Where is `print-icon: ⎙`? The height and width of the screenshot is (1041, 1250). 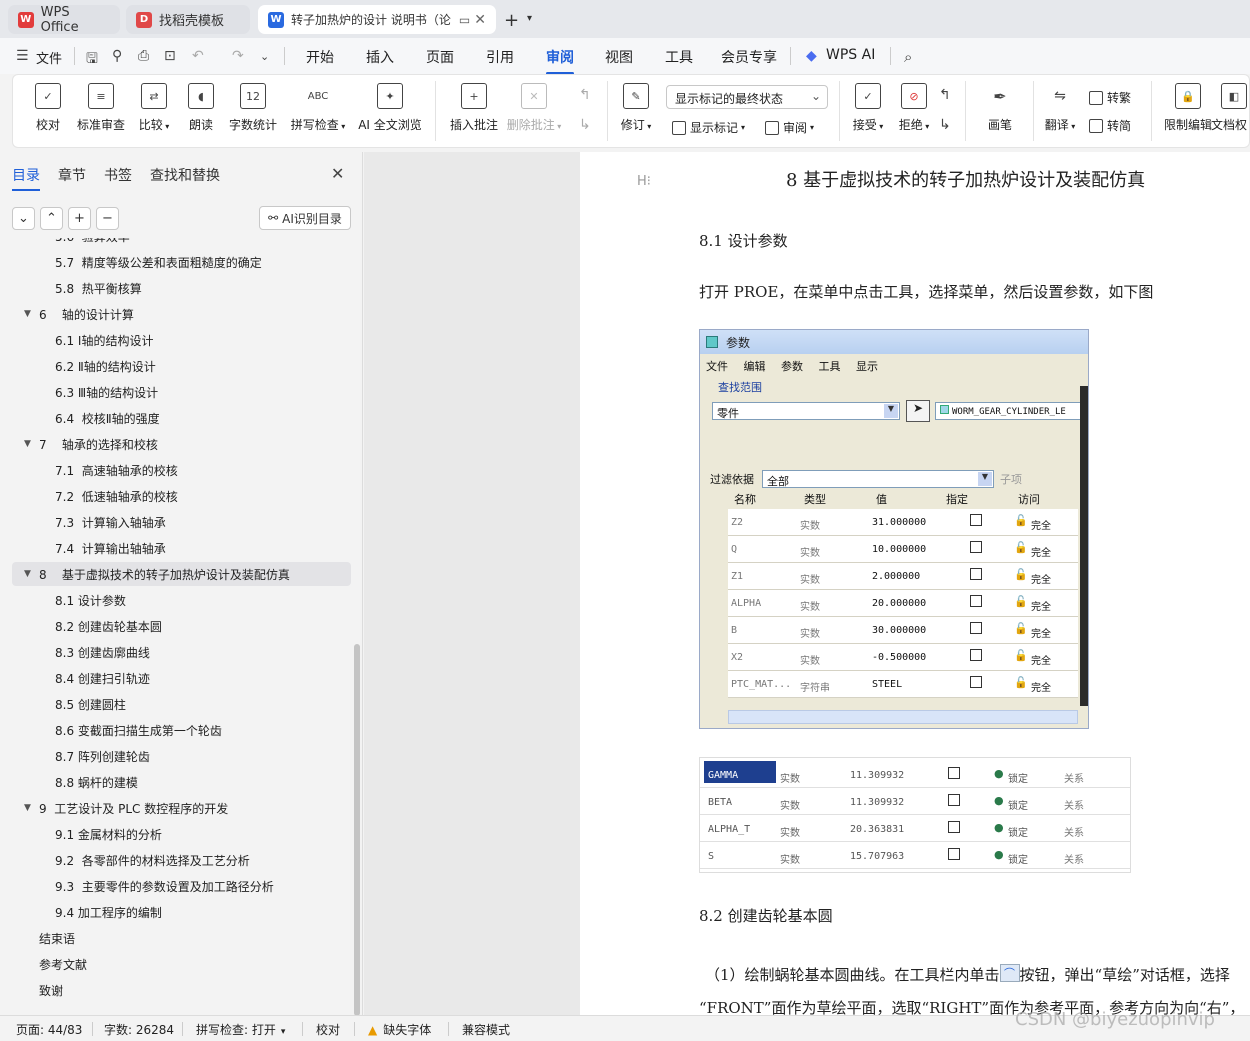
print-icon: ⎙ is located at coordinates (143, 56).